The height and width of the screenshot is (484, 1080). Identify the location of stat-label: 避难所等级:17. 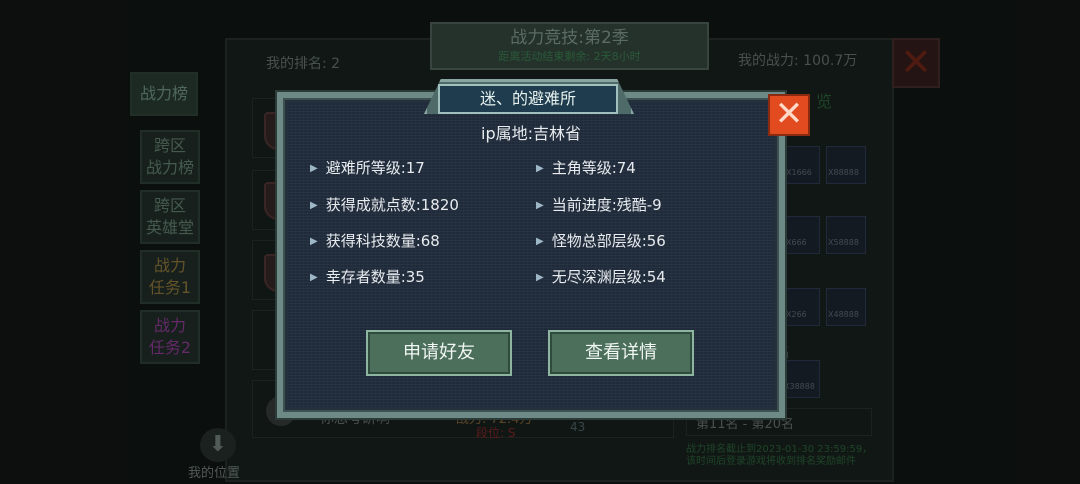
(375, 168).